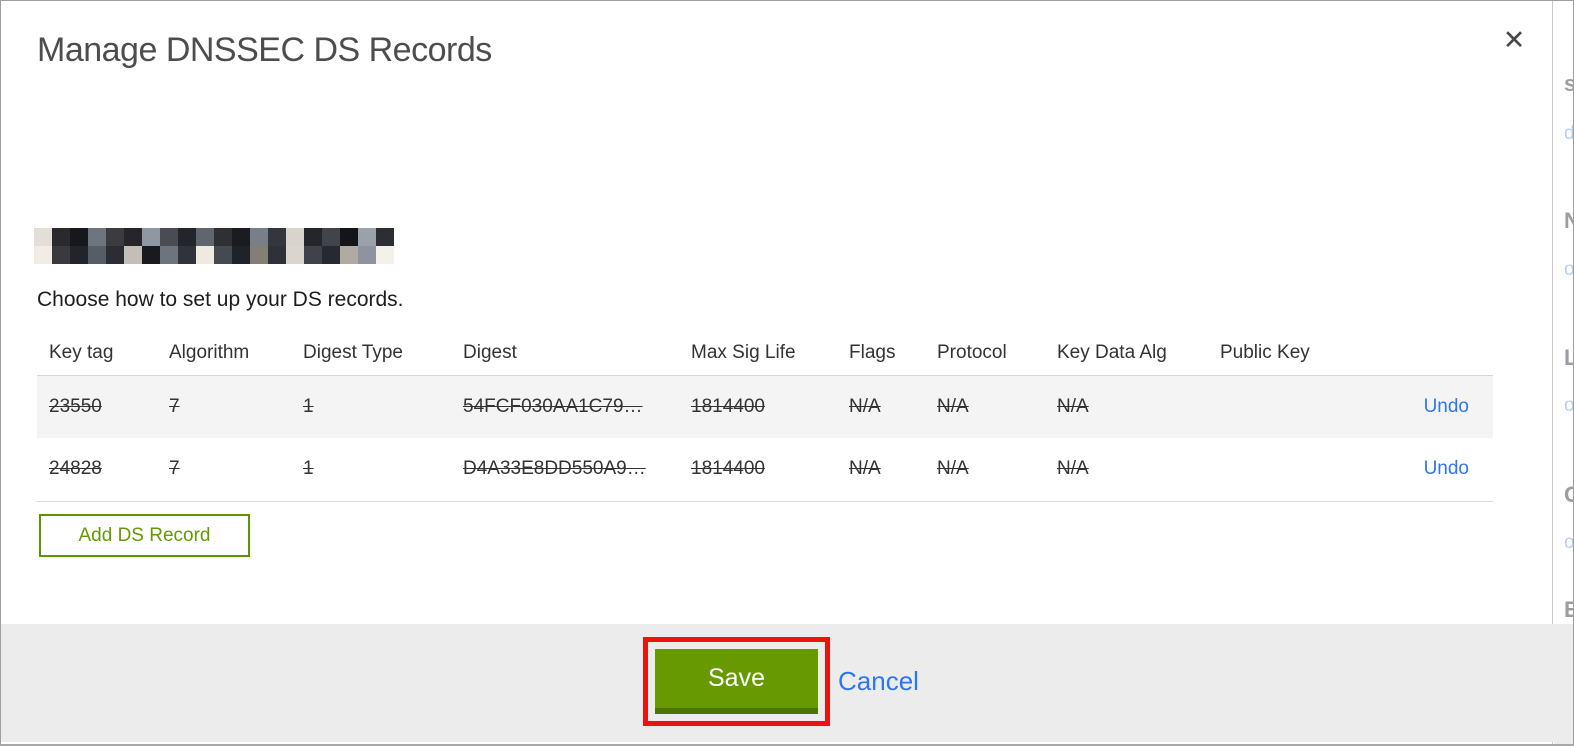 The image size is (1574, 746). Describe the element at coordinates (97, 470) in the screenshot. I see `cell-key-tag: 24828` at that location.